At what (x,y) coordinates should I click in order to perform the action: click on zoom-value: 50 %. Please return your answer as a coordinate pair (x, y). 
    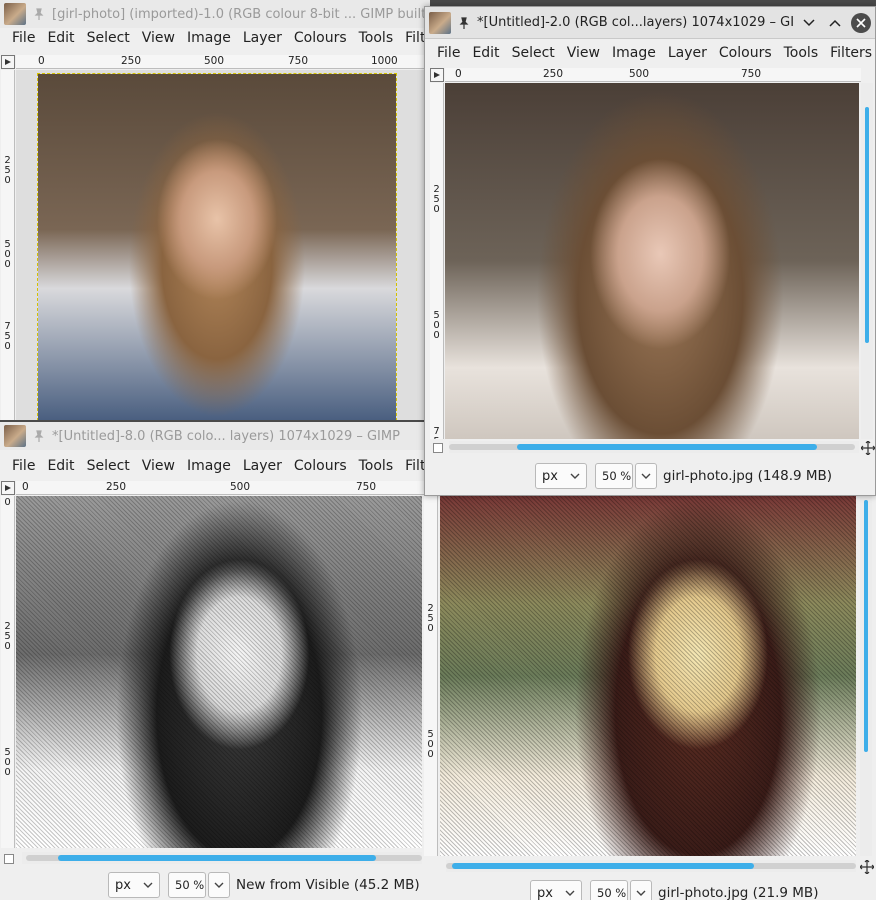
    Looking at the image, I should click on (190, 885).